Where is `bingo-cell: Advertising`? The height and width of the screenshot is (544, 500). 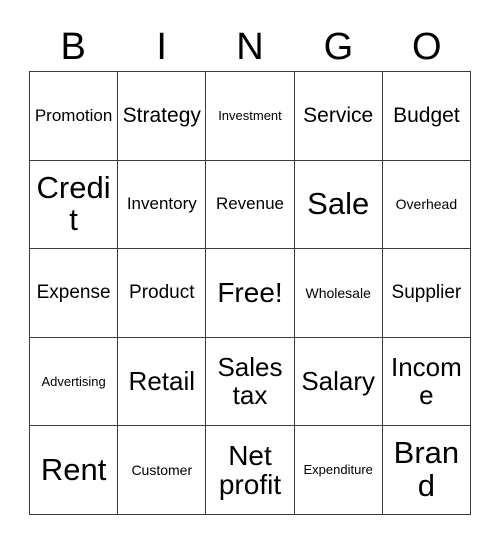 bingo-cell: Advertising is located at coordinates (74, 382).